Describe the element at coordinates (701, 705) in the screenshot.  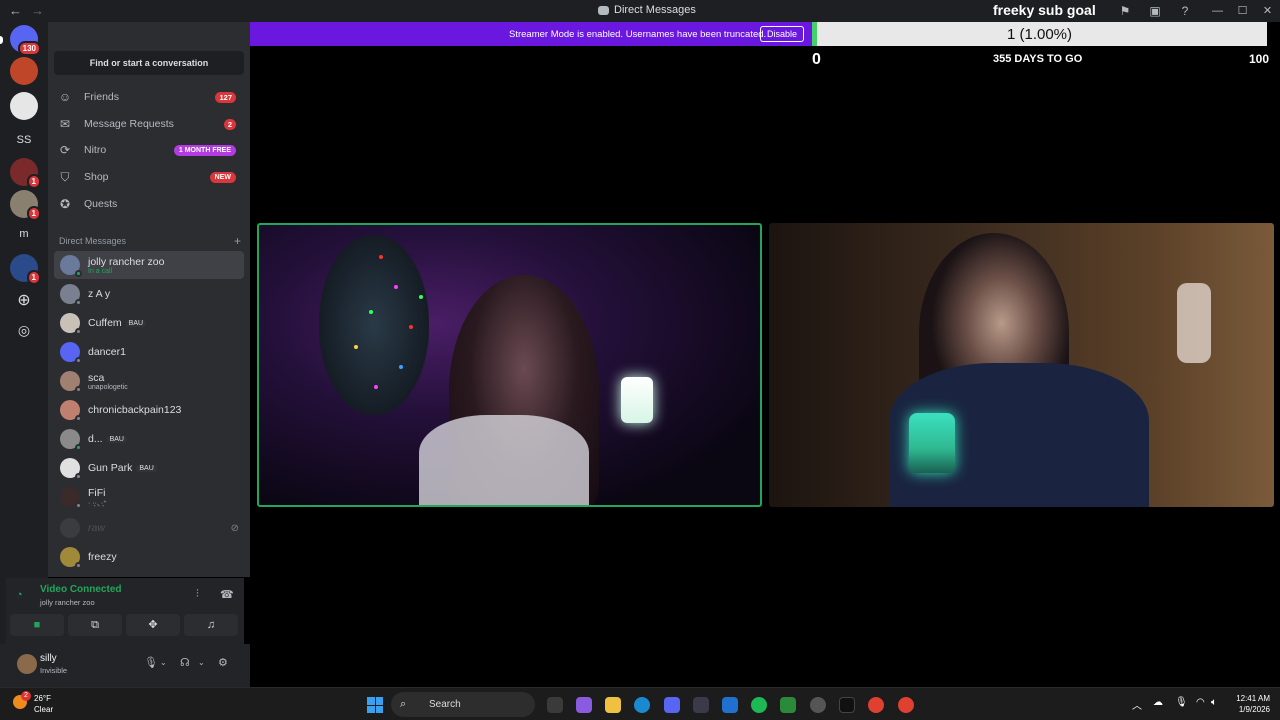
I see `store-icon` at that location.